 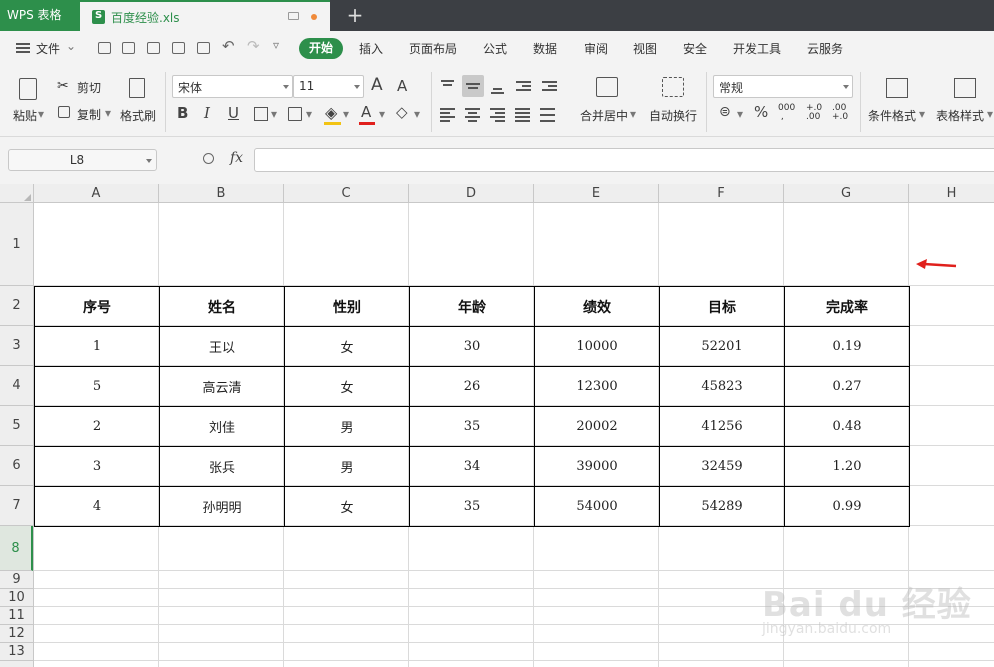 What do you see at coordinates (722, 306) in the screenshot?
I see `header-cell-target: 目标` at bounding box center [722, 306].